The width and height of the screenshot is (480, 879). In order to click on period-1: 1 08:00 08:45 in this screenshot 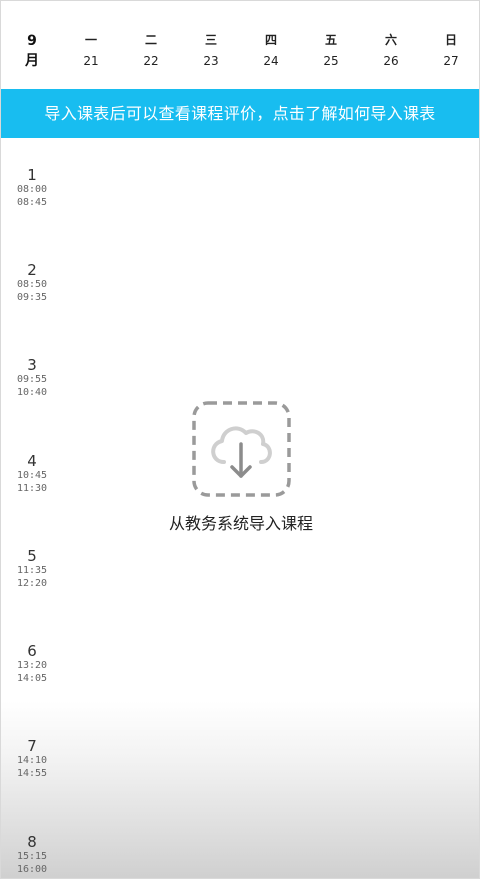, I will do `click(32, 188)`.